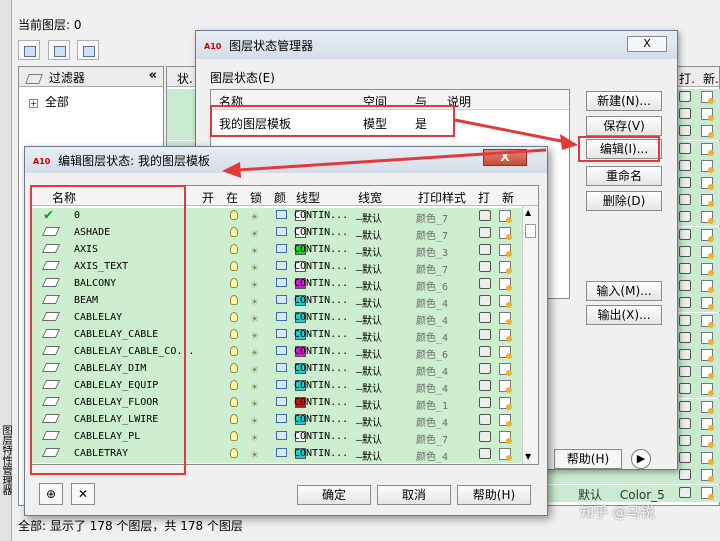 The width and height of the screenshot is (720, 541). Describe the element at coordinates (617, 513) in the screenshot. I see `watermark-text: 知乎 @马锐` at that location.